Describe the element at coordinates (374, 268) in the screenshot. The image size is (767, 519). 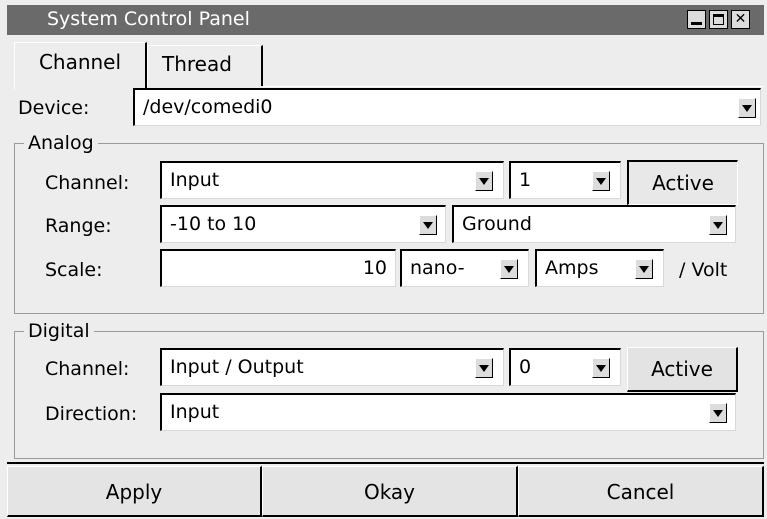
I see `analog-scale-value: 10` at that location.